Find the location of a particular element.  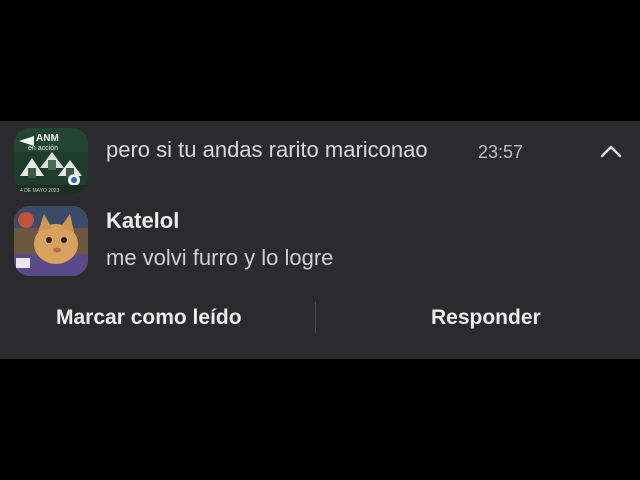

sender-name: Katelol is located at coordinates (143, 220).